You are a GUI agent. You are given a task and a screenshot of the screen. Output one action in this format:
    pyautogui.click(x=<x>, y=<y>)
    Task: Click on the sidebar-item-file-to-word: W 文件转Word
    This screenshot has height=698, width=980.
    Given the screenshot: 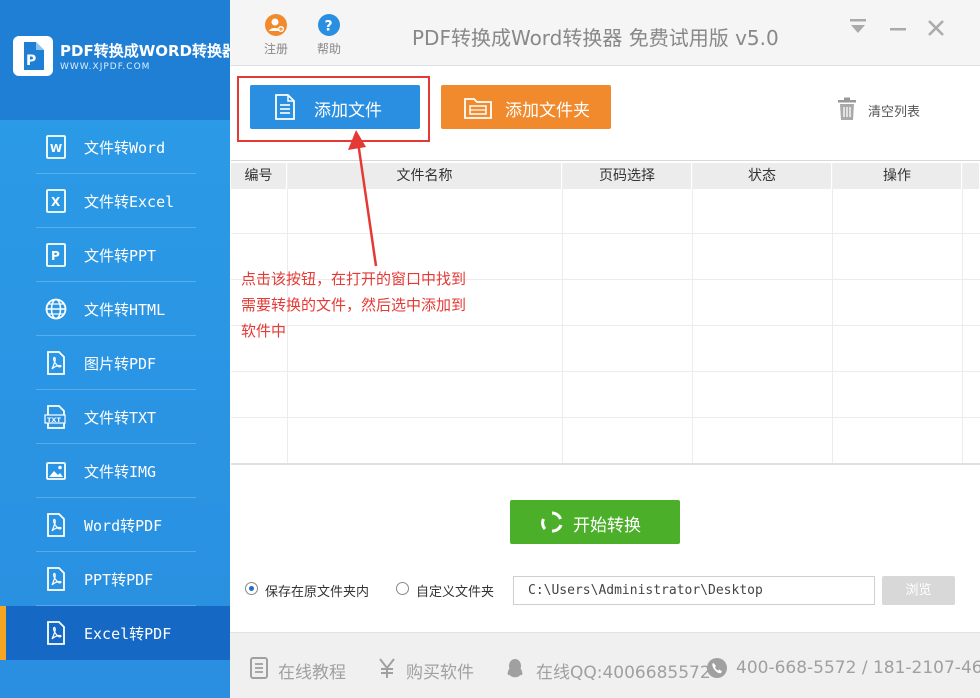 What is the action you would take?
    pyautogui.click(x=115, y=147)
    